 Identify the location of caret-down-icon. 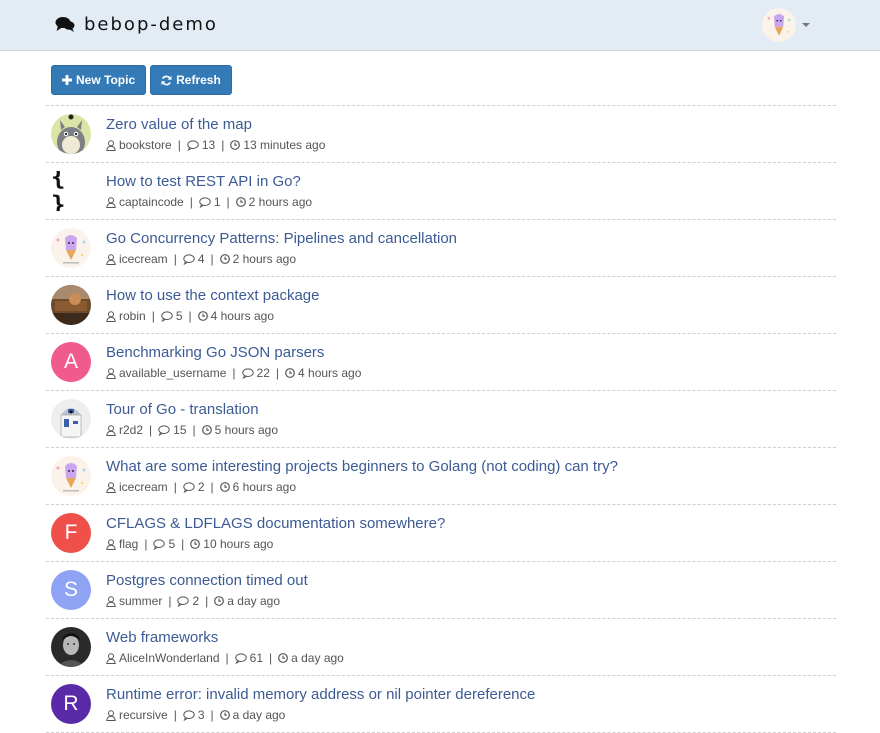
(806, 25).